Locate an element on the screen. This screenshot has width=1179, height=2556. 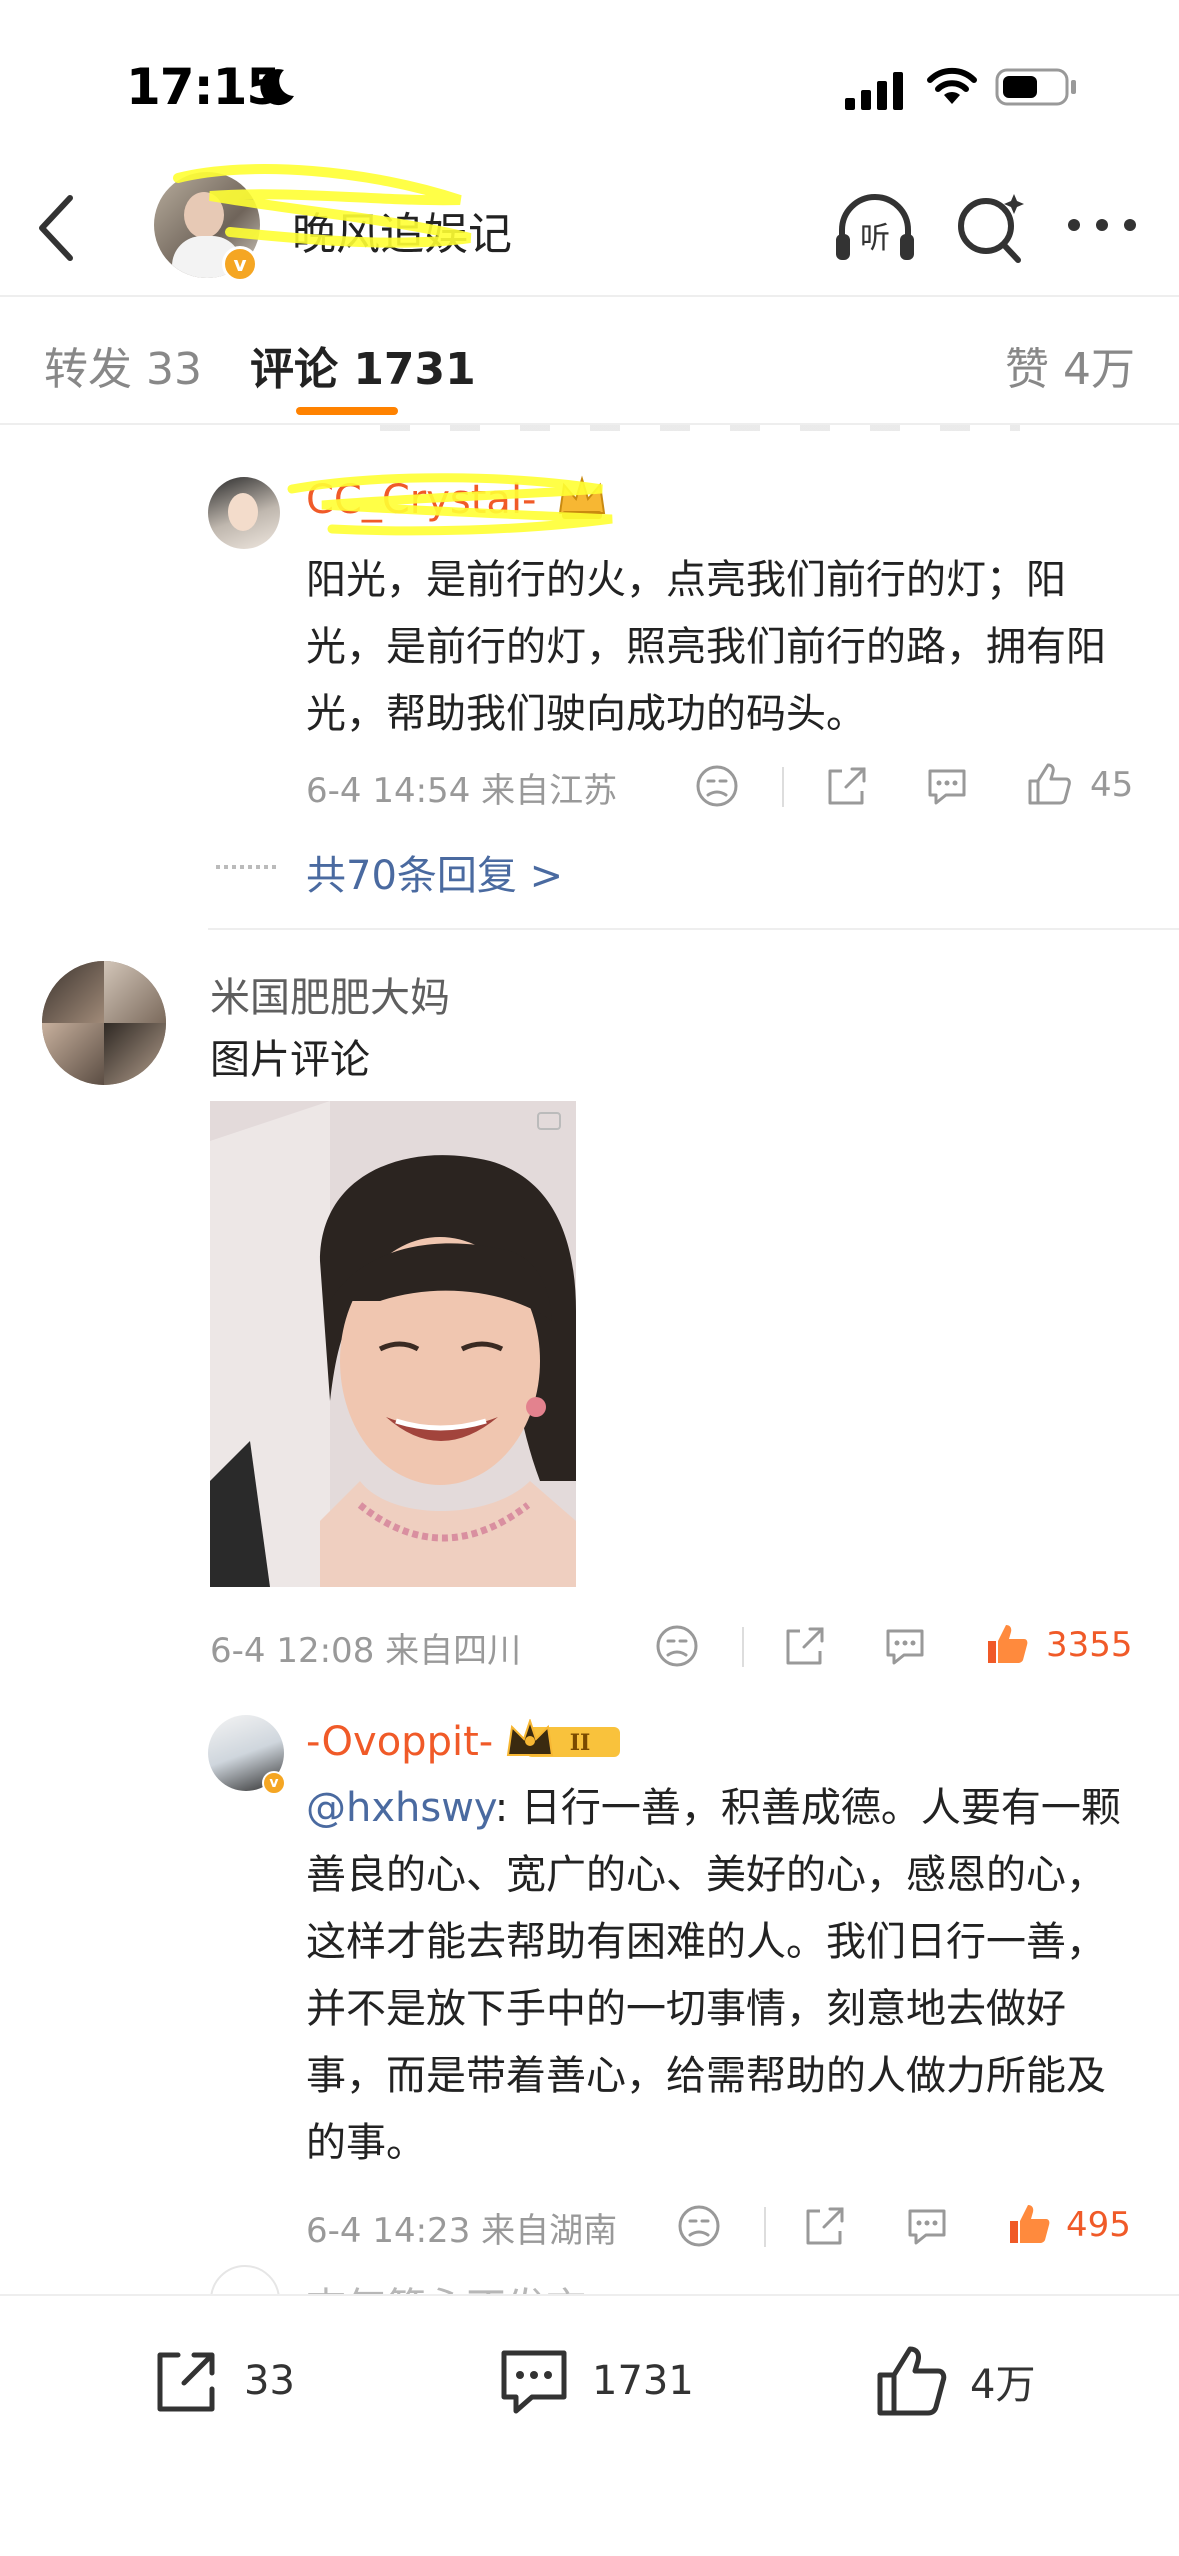
reply-thread-dots is located at coordinates (246, 867).